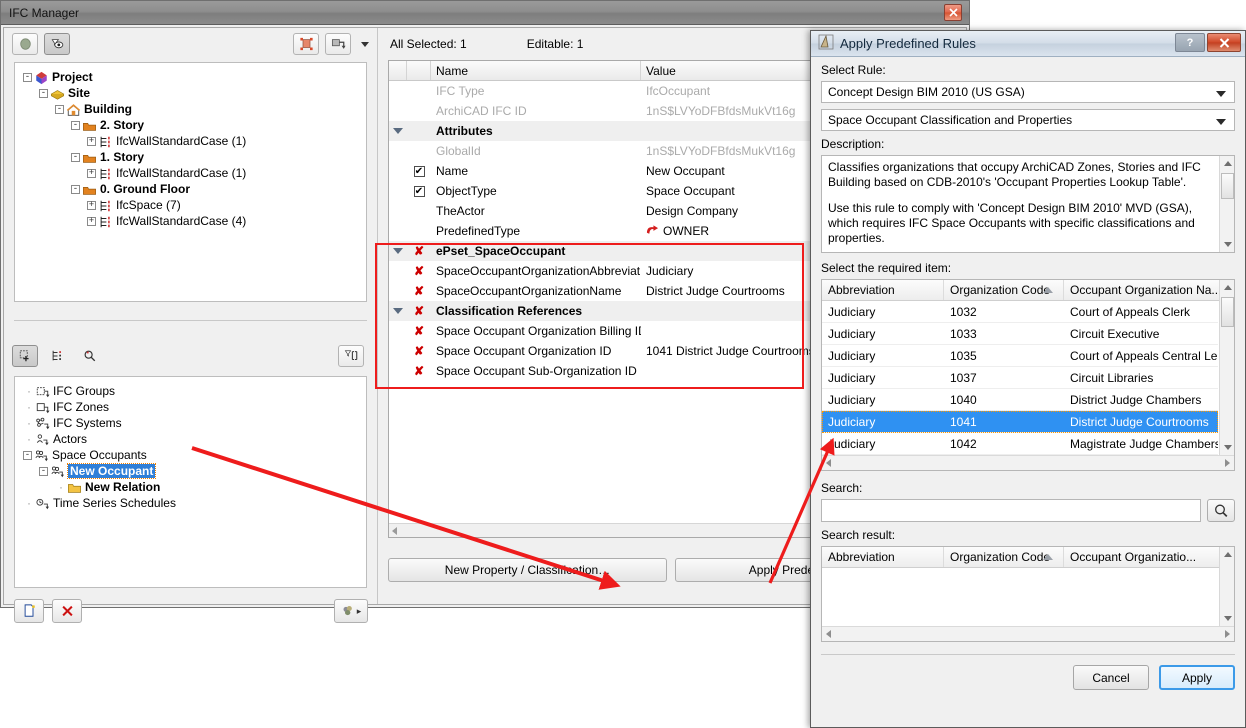 The image size is (1246, 728). Describe the element at coordinates (1020, 444) in the screenshot. I see `item-row: Judiciary 1042 Magistrate Judge Chambers` at that location.